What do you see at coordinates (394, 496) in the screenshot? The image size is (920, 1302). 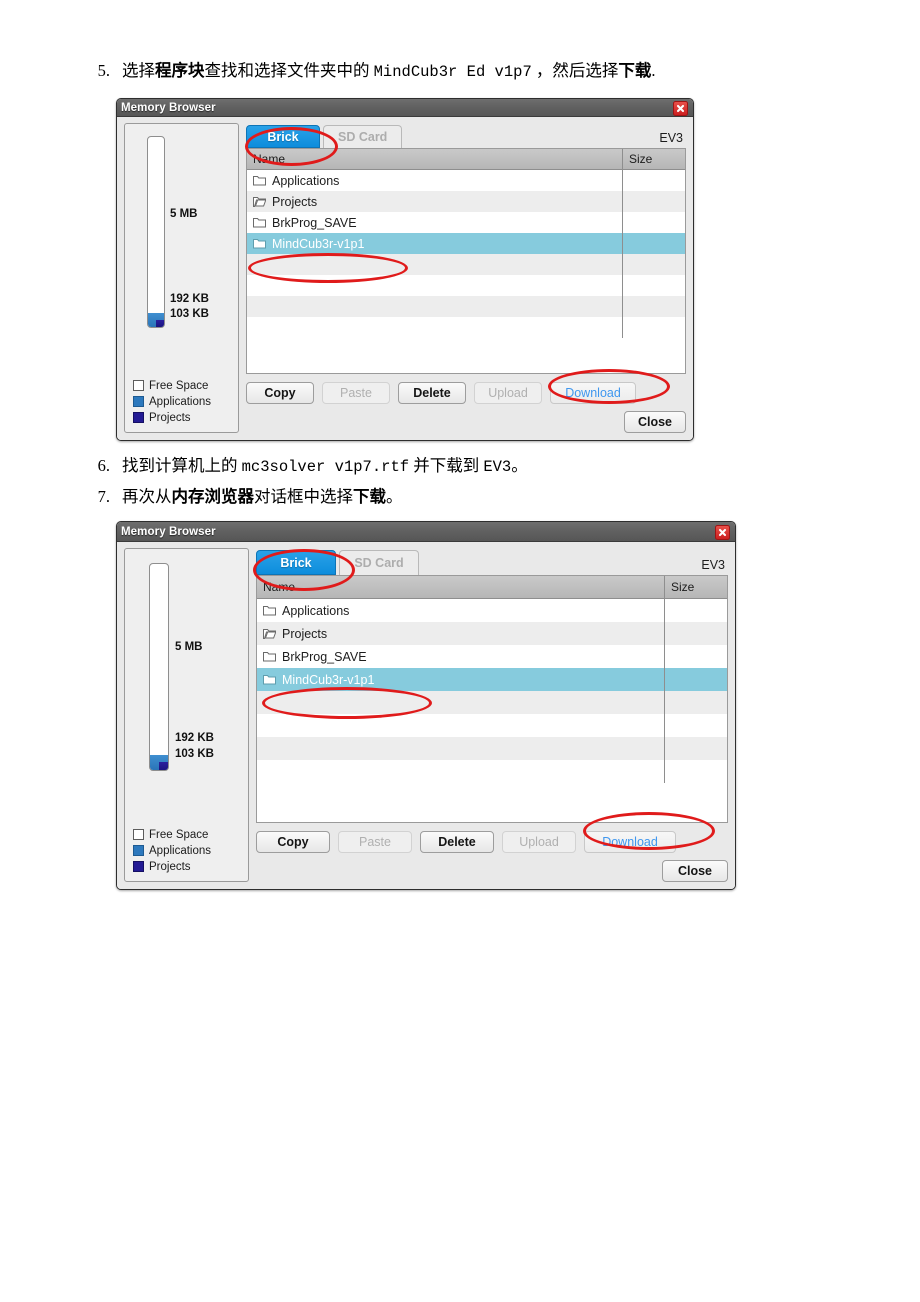 I see `step-7-seg-4: 。` at bounding box center [394, 496].